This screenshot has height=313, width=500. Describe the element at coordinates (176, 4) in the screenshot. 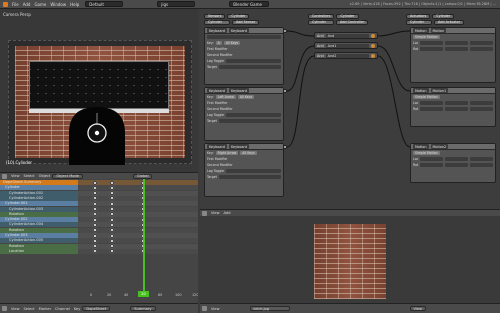

I see `scene-selector: jigs` at that location.